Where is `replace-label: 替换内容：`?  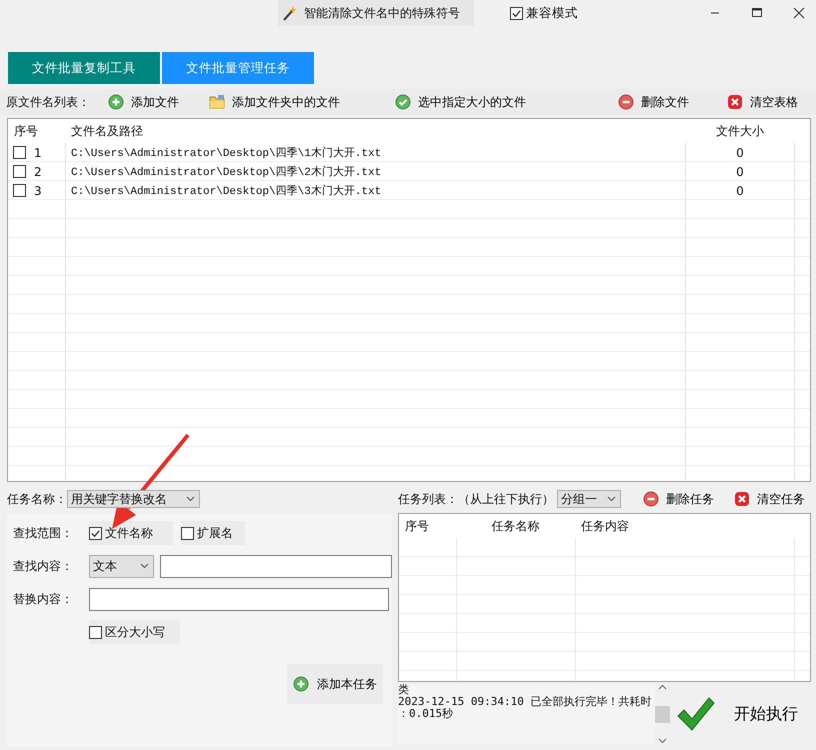
replace-label: 替换内容： is located at coordinates (43, 599).